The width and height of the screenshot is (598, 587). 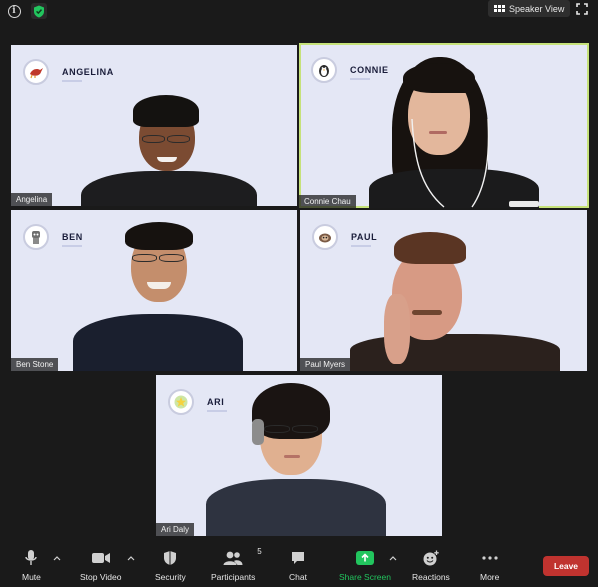 What do you see at coordinates (325, 364) in the screenshot?
I see `participant-name-label: Paul Myers` at bounding box center [325, 364].